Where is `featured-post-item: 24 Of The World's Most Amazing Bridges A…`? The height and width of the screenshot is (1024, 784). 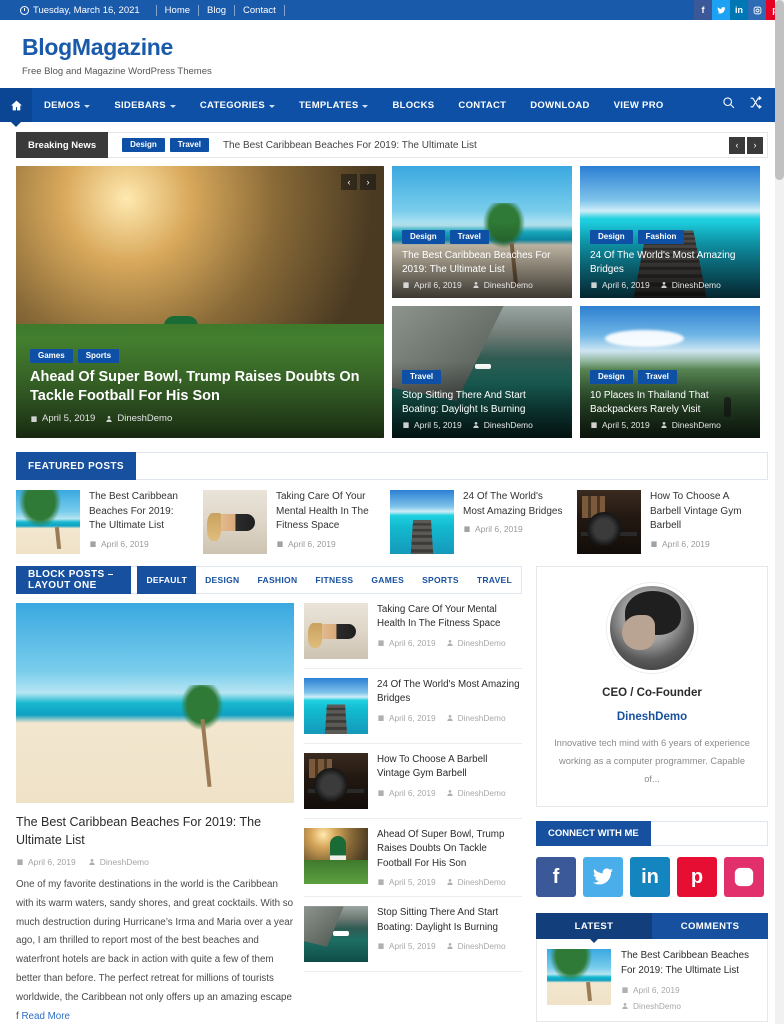 featured-post-item: 24 Of The World's Most Amazing Bridges A… is located at coordinates (483, 522).